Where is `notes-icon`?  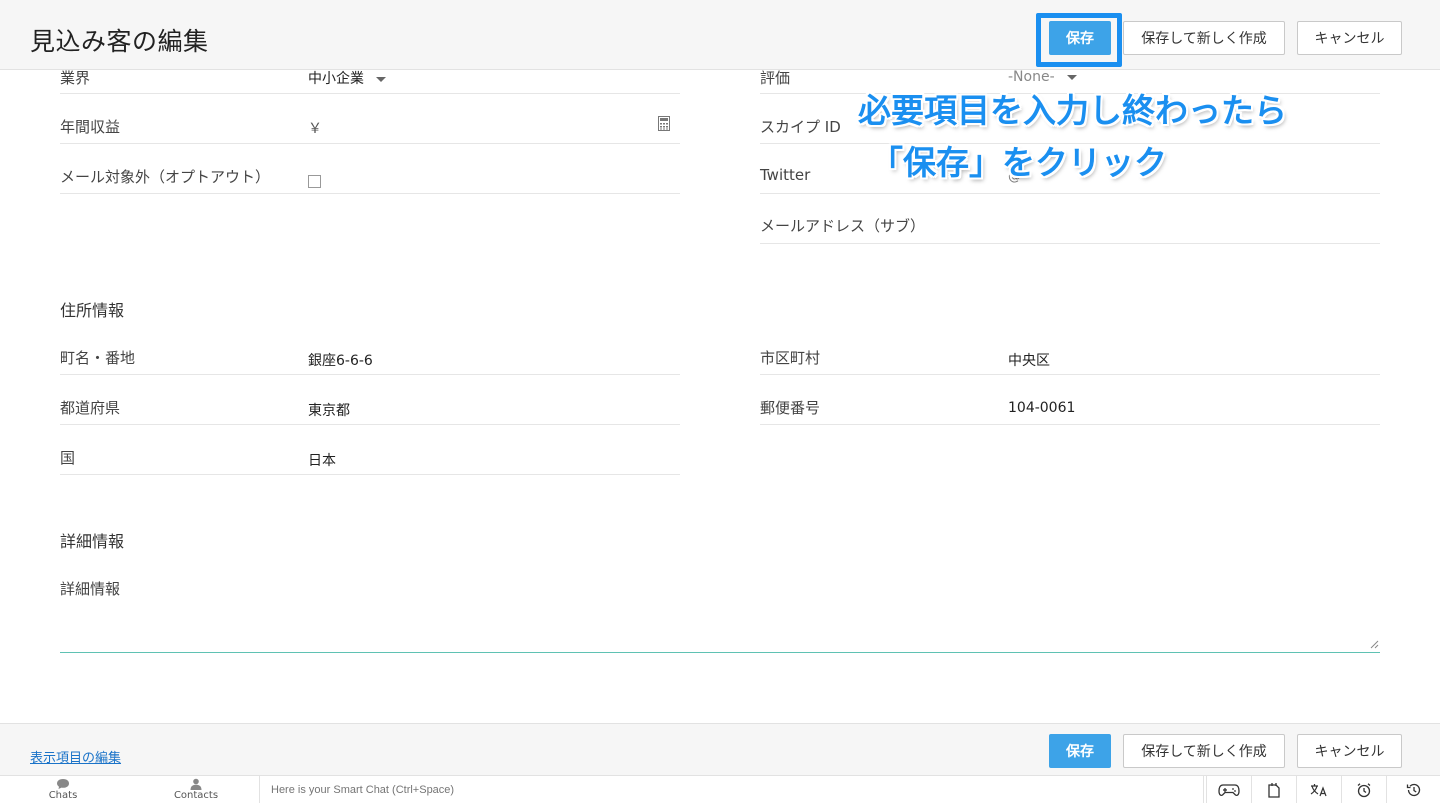
notes-icon is located at coordinates (1274, 790).